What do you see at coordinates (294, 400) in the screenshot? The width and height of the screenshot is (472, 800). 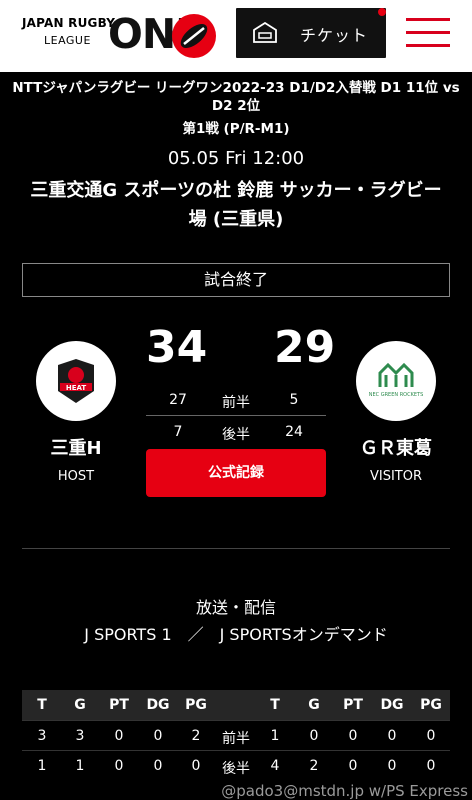 I see `away-first-half: 5` at bounding box center [294, 400].